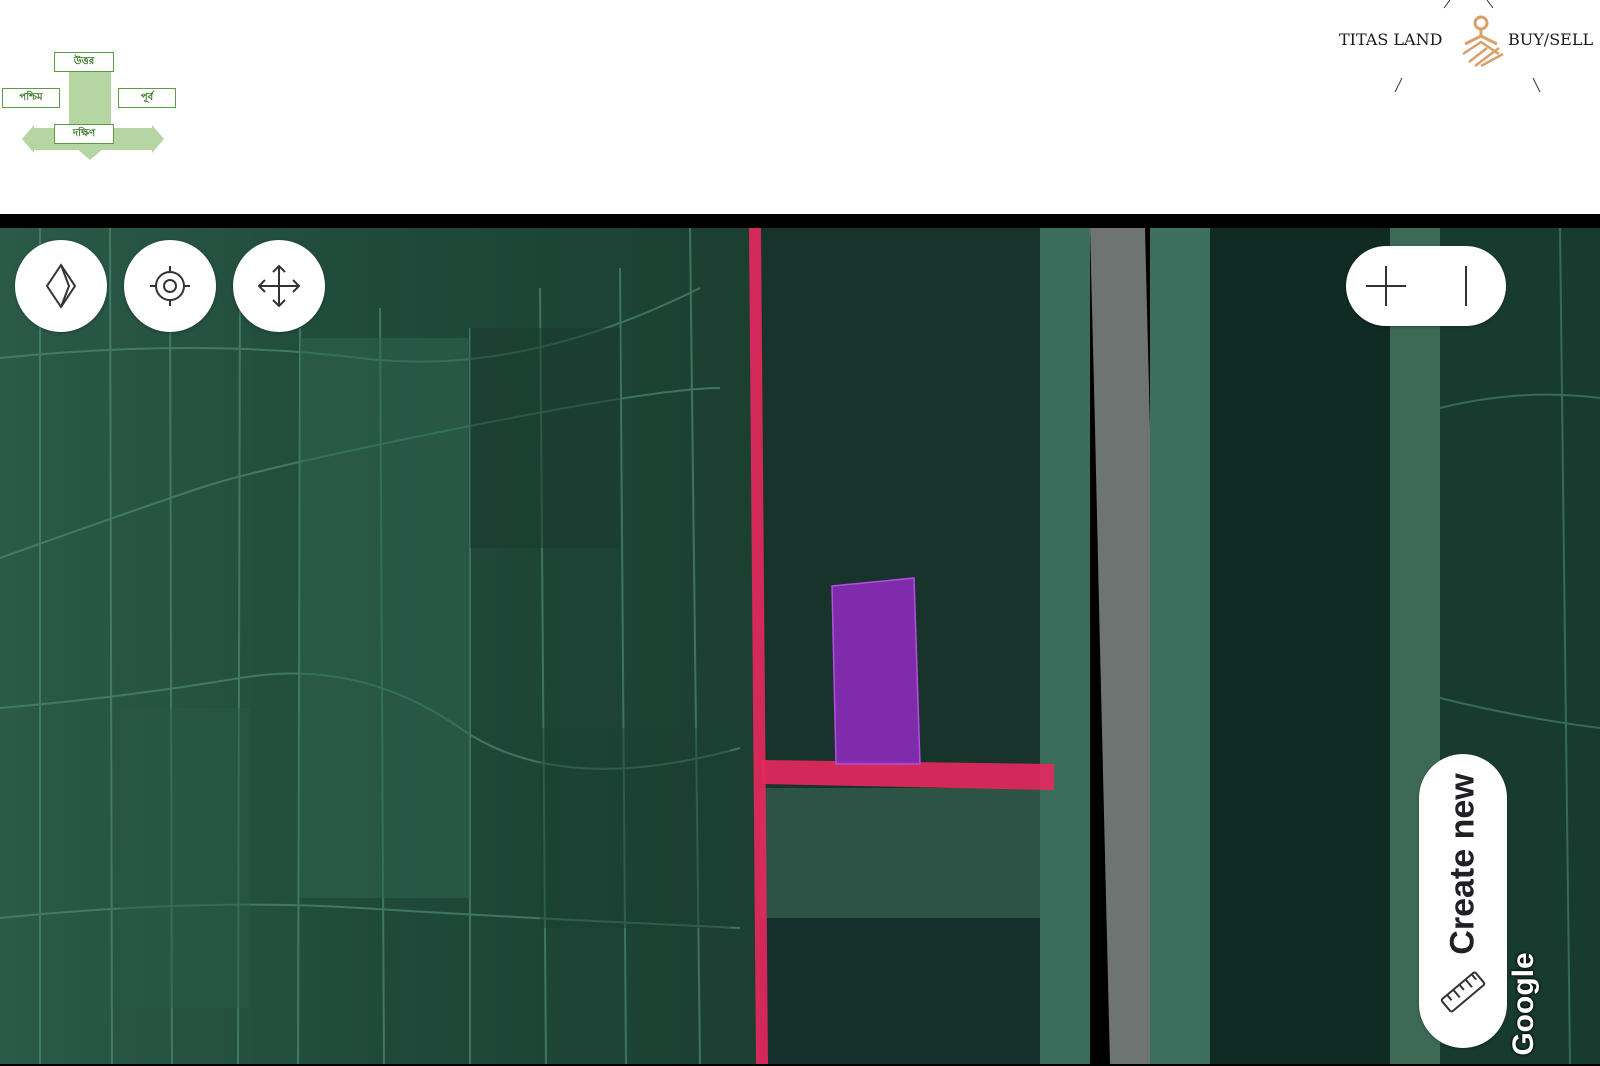 This screenshot has height=1066, width=1600. I want to click on crosshair-locate-icon, so click(170, 286).